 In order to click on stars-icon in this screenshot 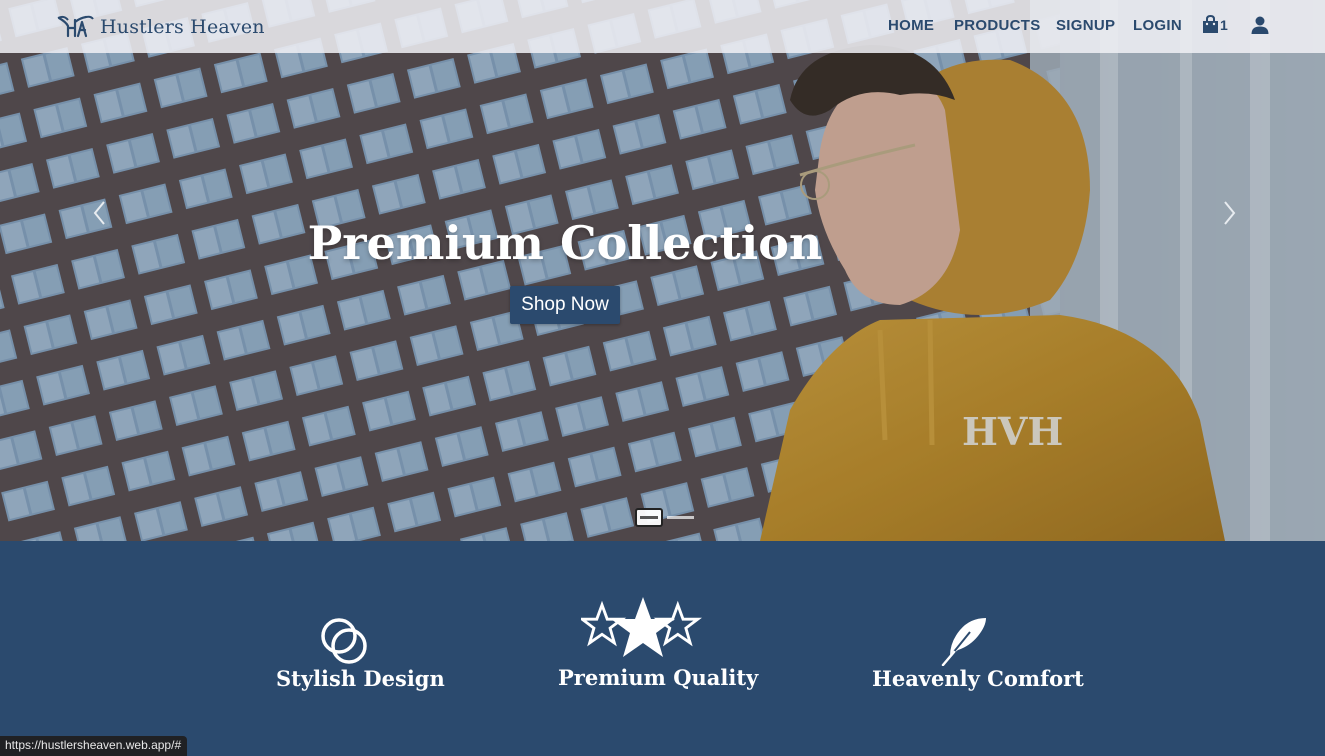, I will do `click(641, 627)`.